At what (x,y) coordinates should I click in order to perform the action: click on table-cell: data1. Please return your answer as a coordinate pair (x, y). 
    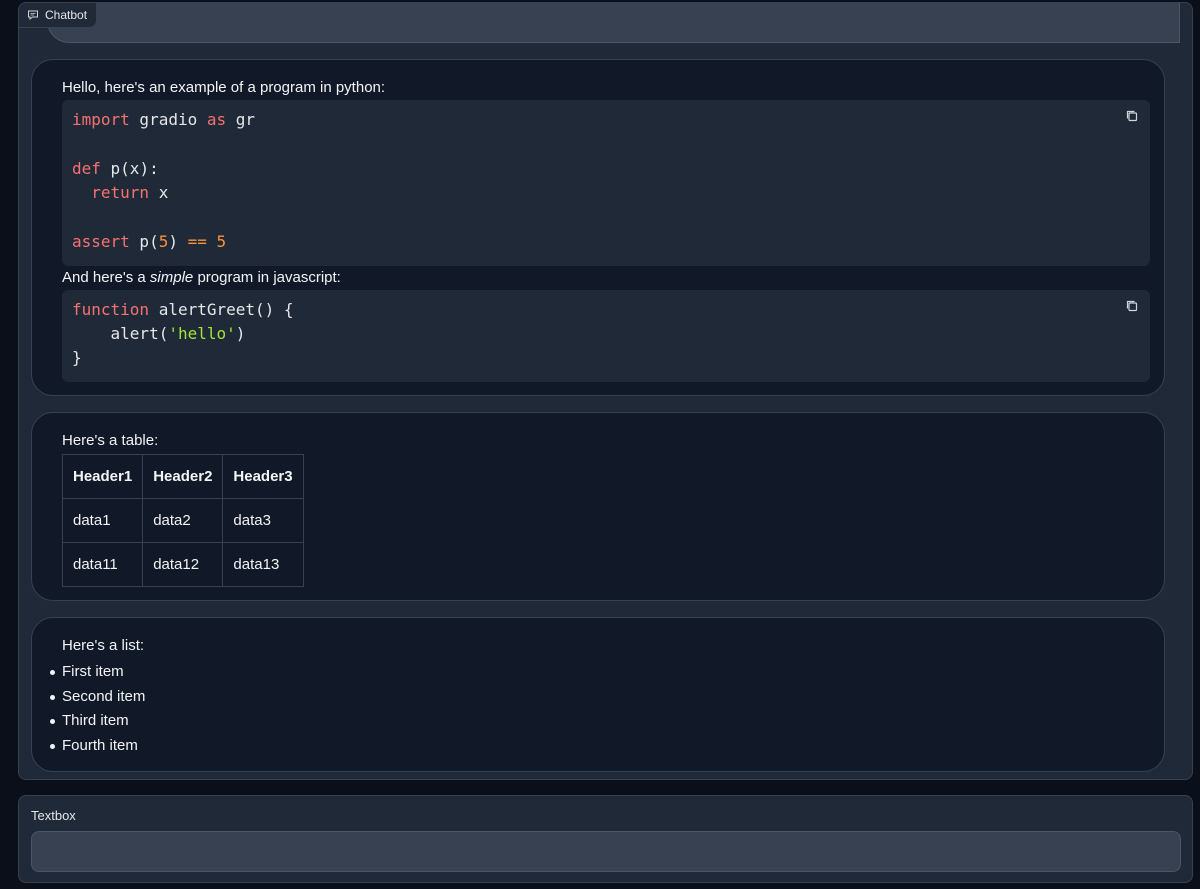
    Looking at the image, I should click on (102, 520).